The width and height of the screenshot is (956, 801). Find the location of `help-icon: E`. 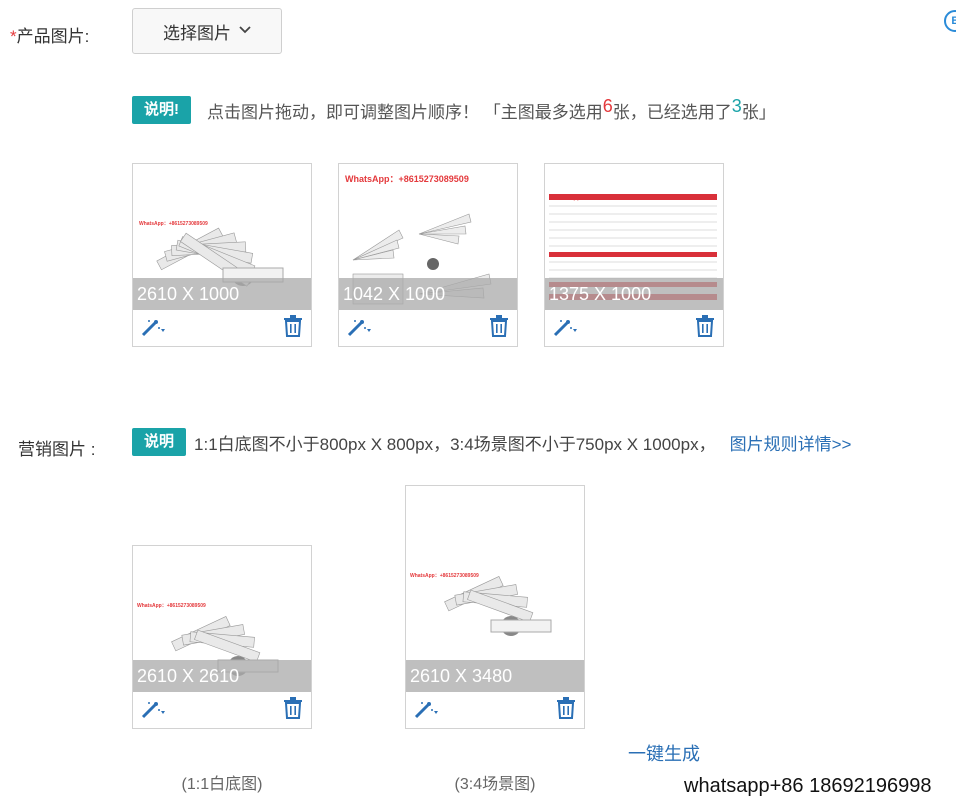

help-icon: E is located at coordinates (950, 21).